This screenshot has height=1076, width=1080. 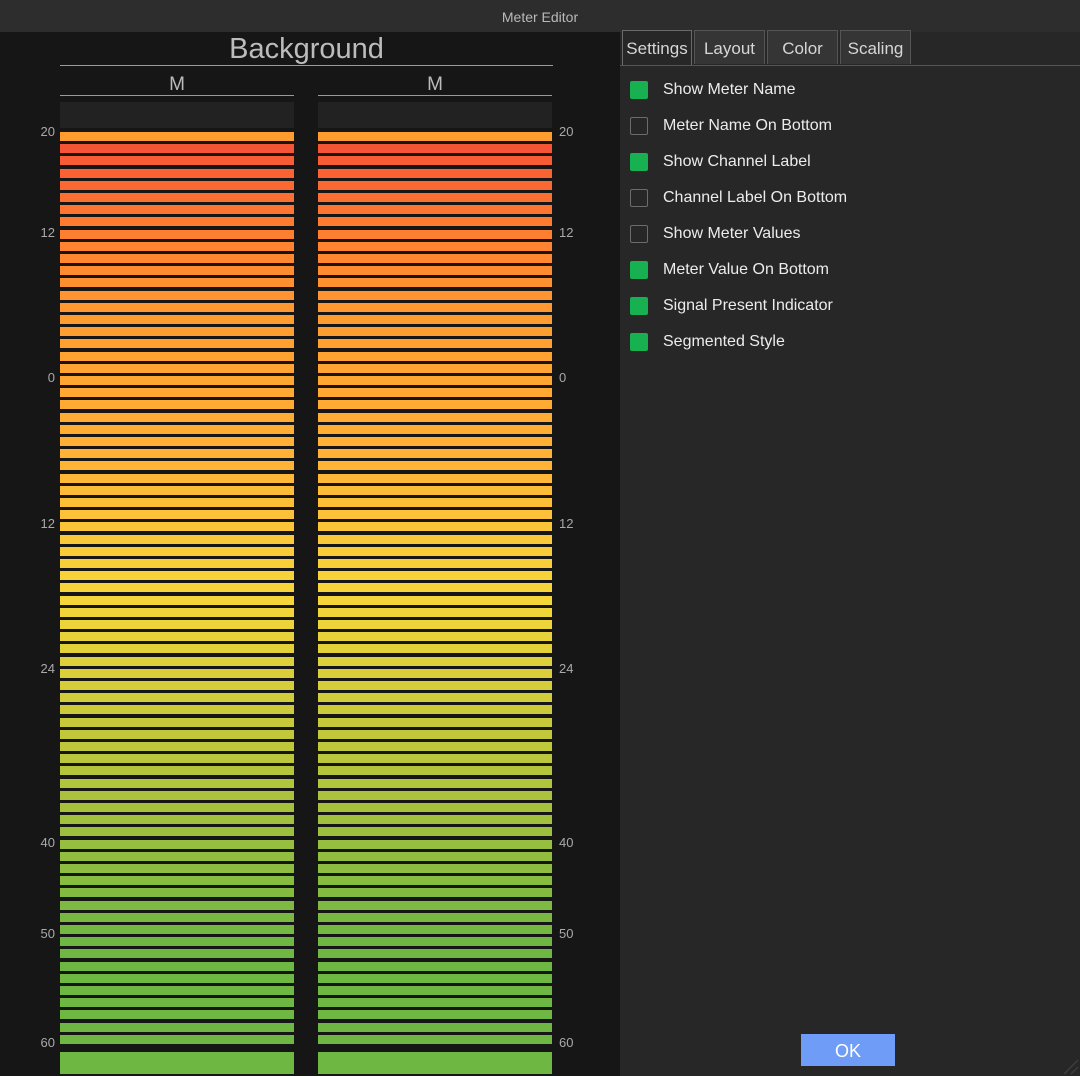 I want to click on tab-settings: Settings, so click(x=657, y=48).